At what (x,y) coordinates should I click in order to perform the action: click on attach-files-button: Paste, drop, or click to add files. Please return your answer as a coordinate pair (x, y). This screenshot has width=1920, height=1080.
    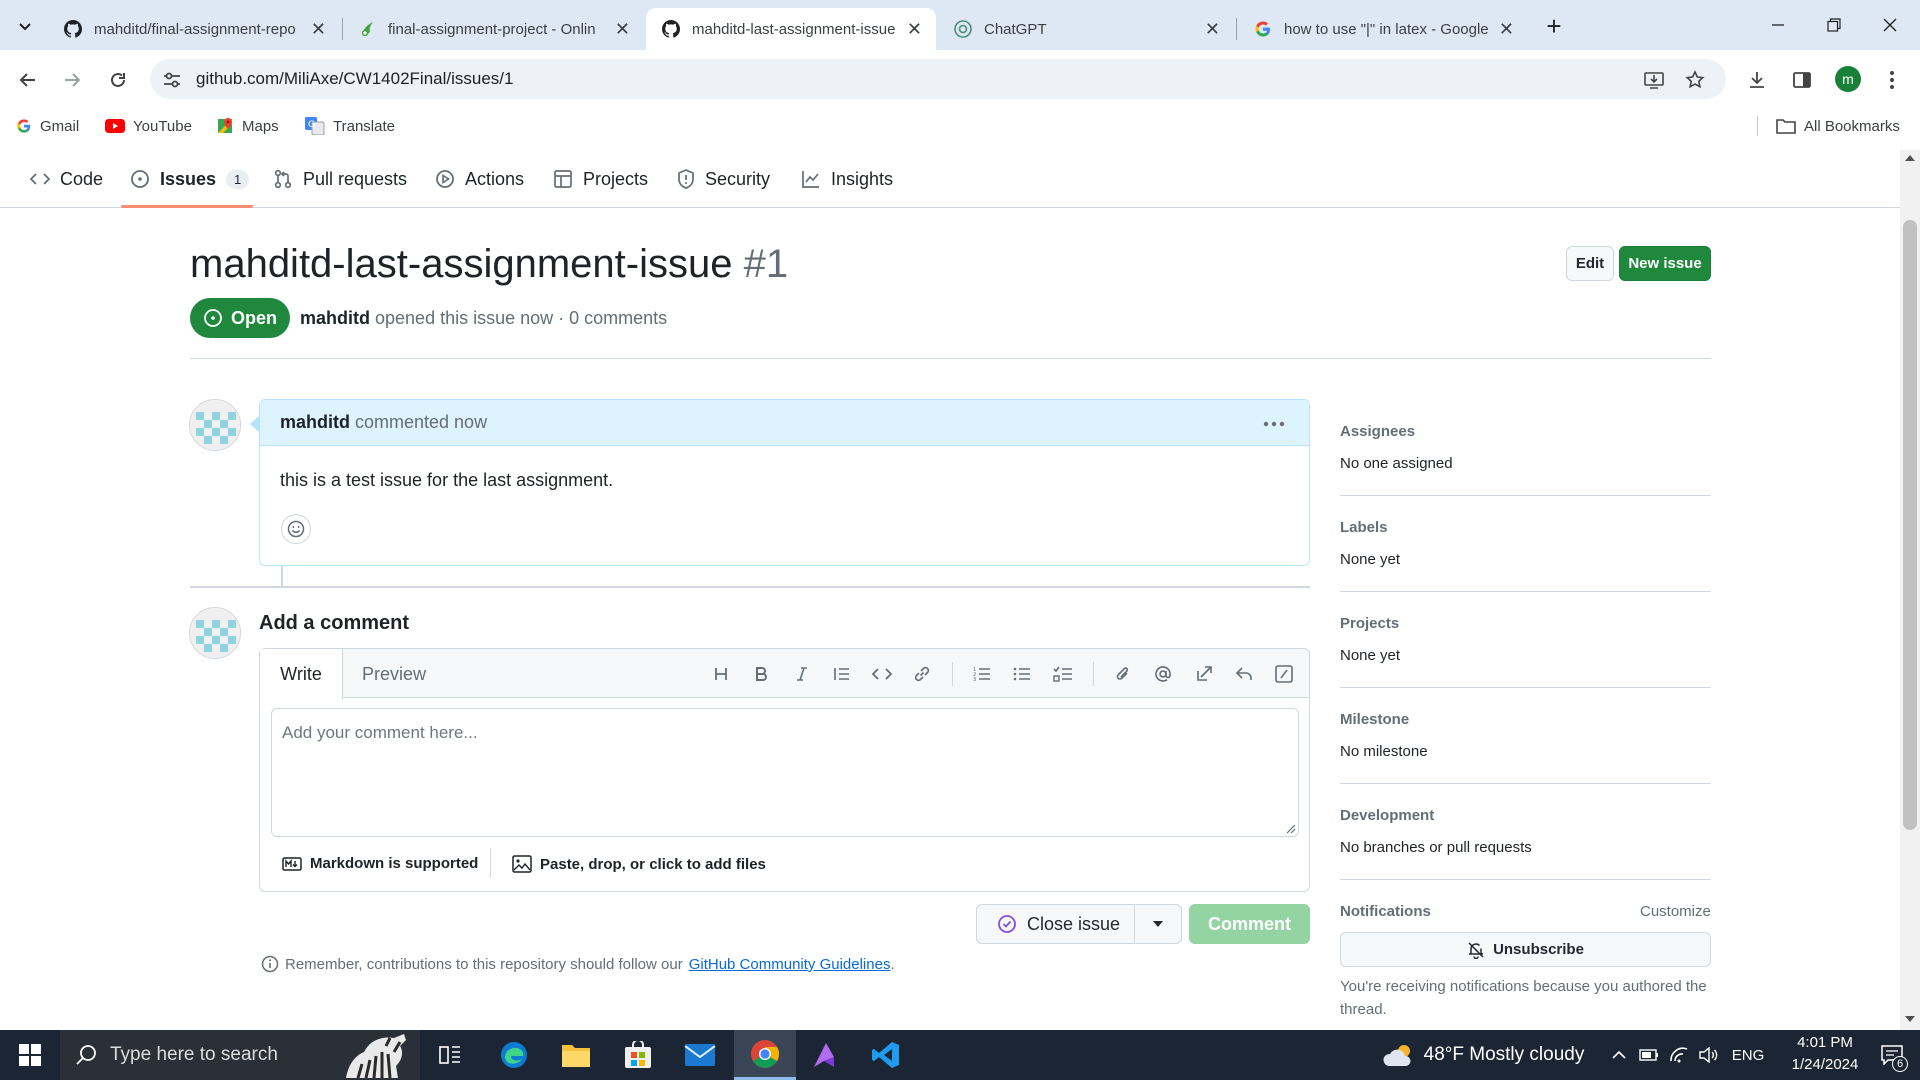
    Looking at the image, I should click on (639, 864).